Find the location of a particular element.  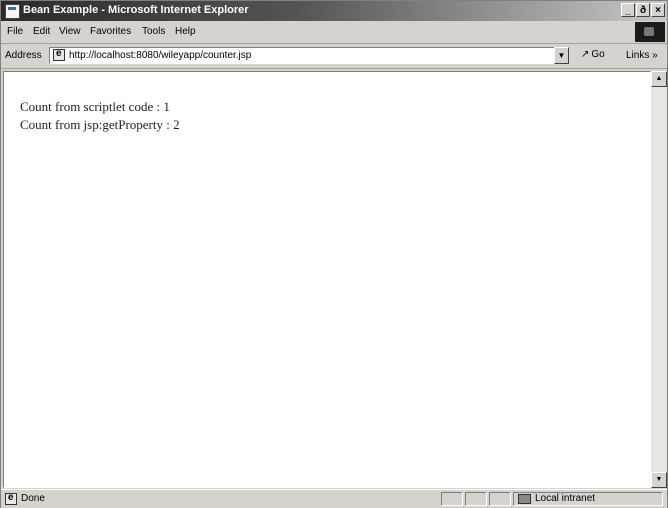

minimize-button: _ is located at coordinates (628, 10).